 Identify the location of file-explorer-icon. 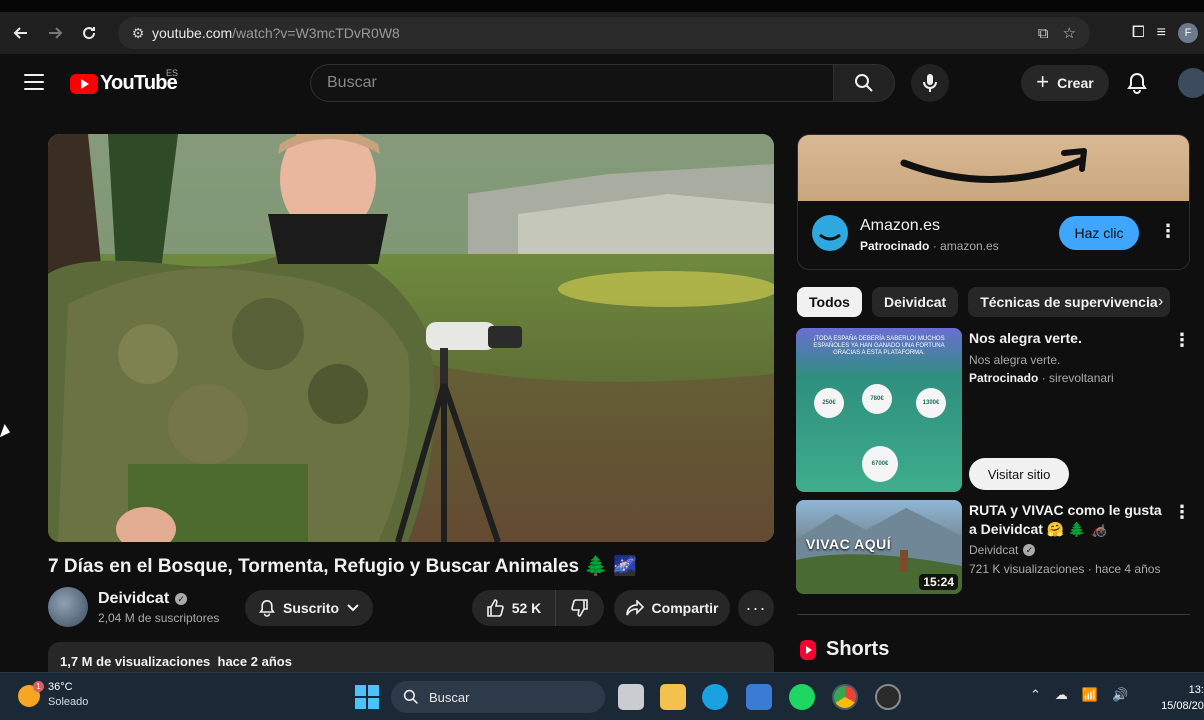
(673, 697).